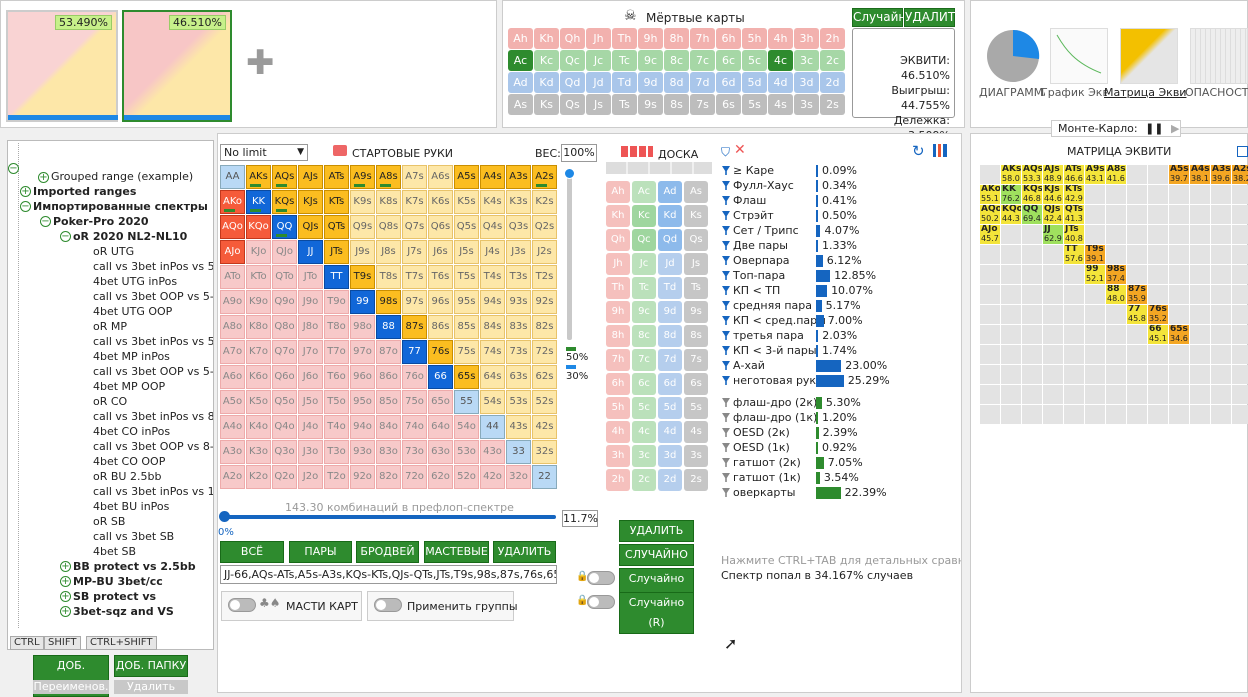 Image resolution: width=1248 pixels, height=697 pixels. I want to click on dead-card-6c: 6c, so click(728, 60).